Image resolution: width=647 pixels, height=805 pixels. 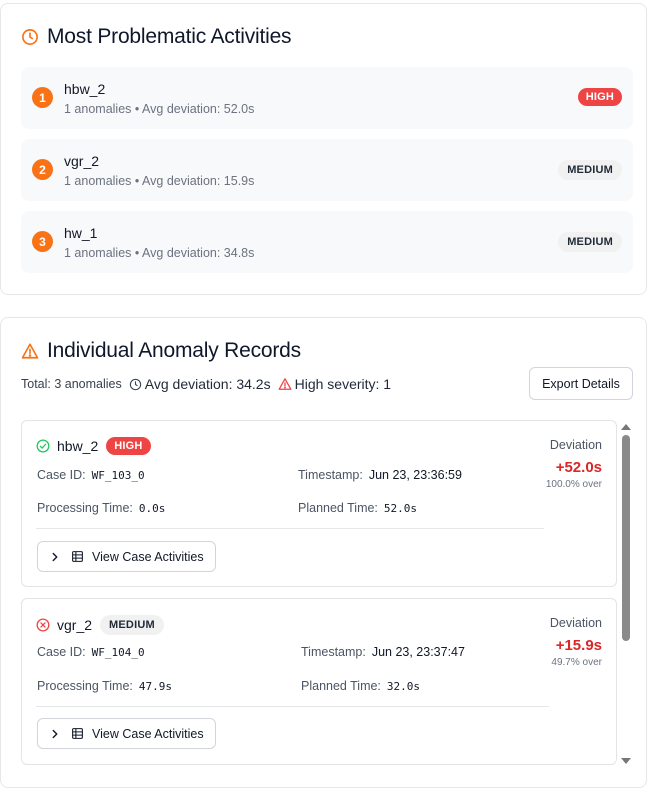 I want to click on timestamp-field: Timestamp: Jun 23, 23:36:59, so click(x=380, y=475).